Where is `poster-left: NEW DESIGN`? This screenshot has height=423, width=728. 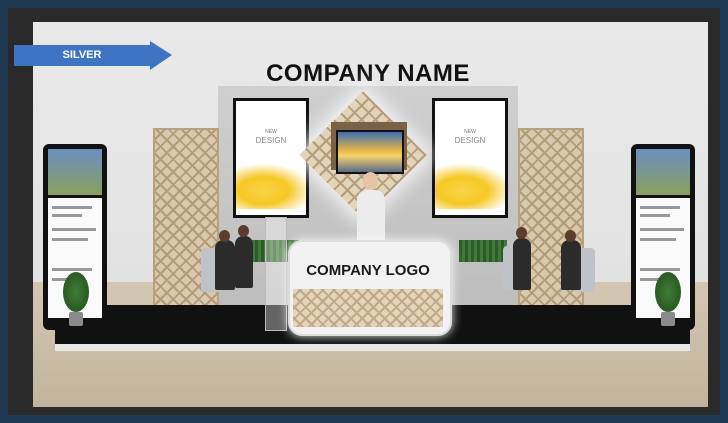
poster-left: NEW DESIGN is located at coordinates (271, 158).